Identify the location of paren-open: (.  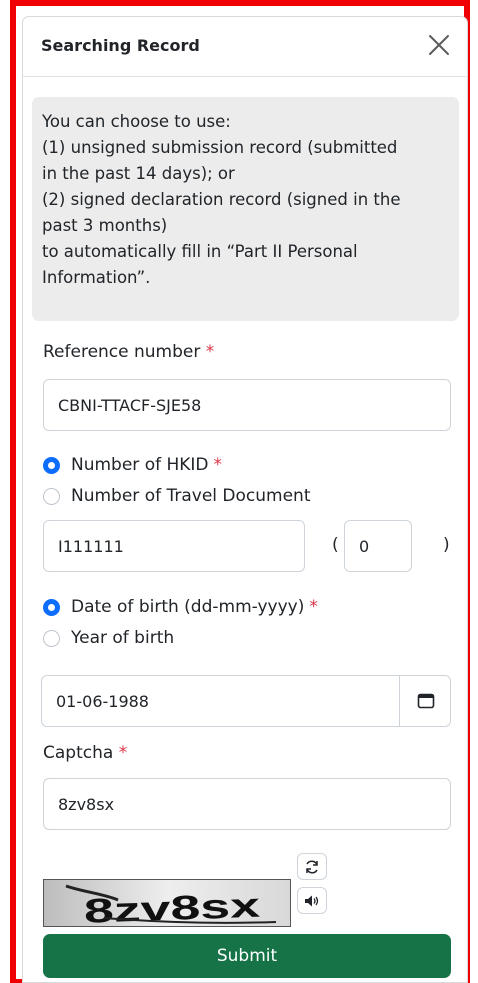
(335, 545).